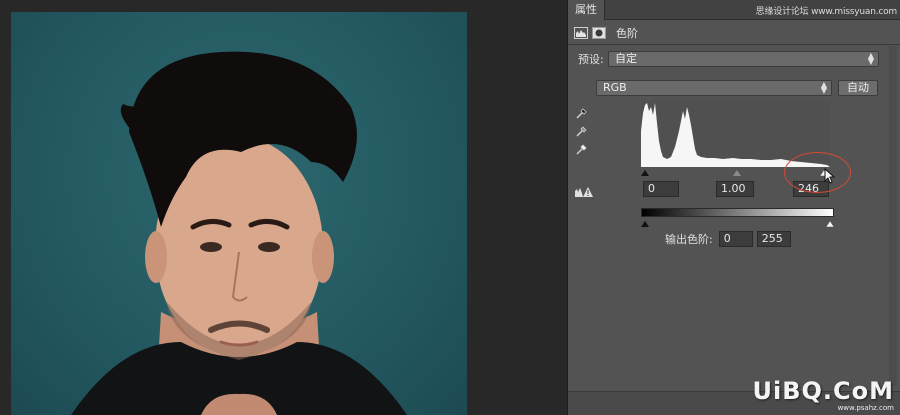 This screenshot has width=900, height=415. Describe the element at coordinates (586, 10) in the screenshot. I see `tab-properties: 属性` at that location.